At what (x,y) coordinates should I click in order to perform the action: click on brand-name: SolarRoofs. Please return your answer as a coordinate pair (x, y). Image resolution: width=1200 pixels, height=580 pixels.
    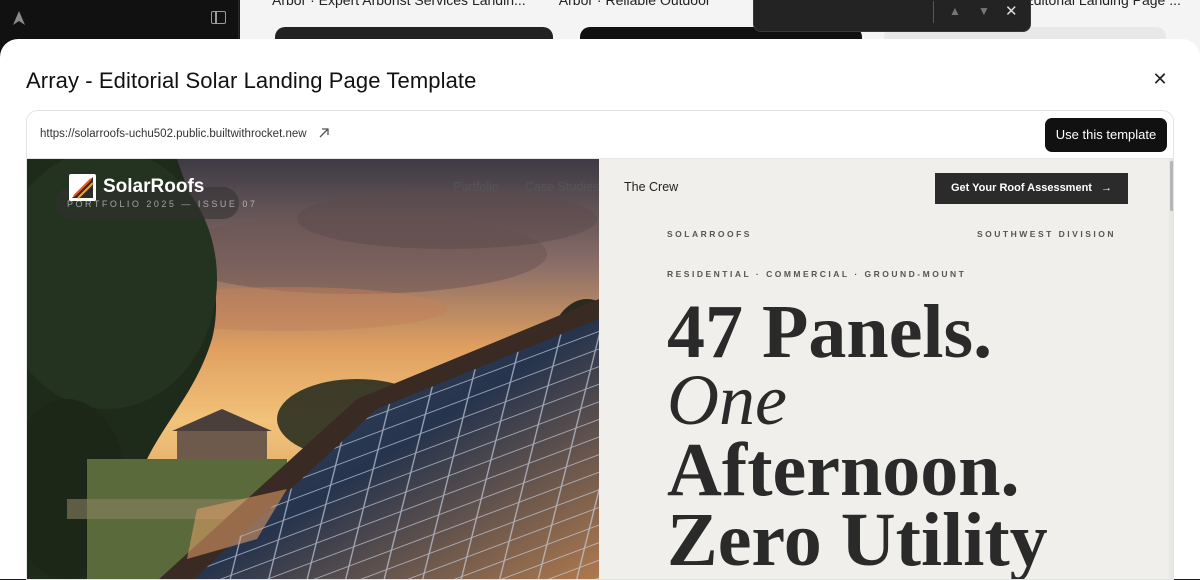
    Looking at the image, I should click on (153, 187).